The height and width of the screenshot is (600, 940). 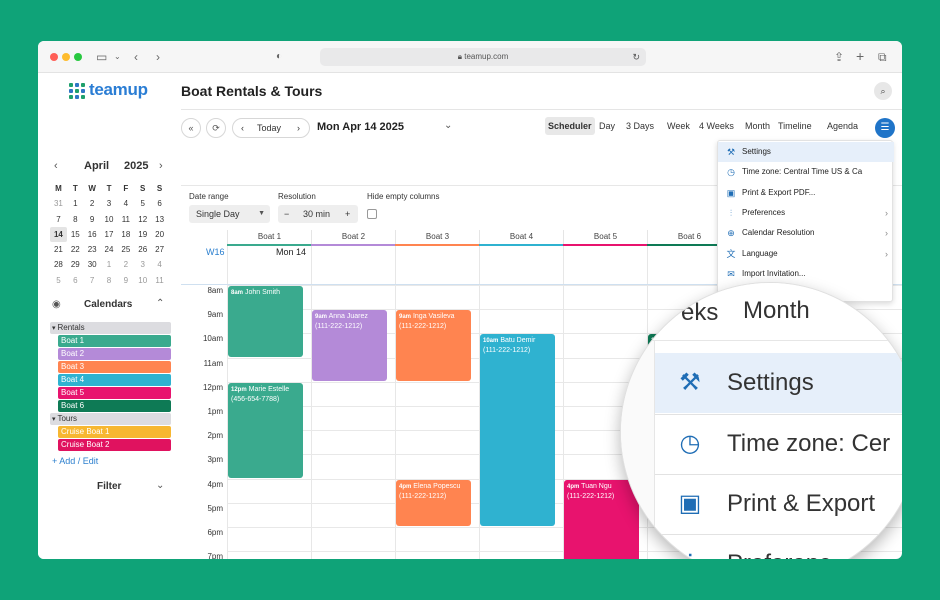 I want to click on calendar-item: Boat 2, so click(x=114, y=354).